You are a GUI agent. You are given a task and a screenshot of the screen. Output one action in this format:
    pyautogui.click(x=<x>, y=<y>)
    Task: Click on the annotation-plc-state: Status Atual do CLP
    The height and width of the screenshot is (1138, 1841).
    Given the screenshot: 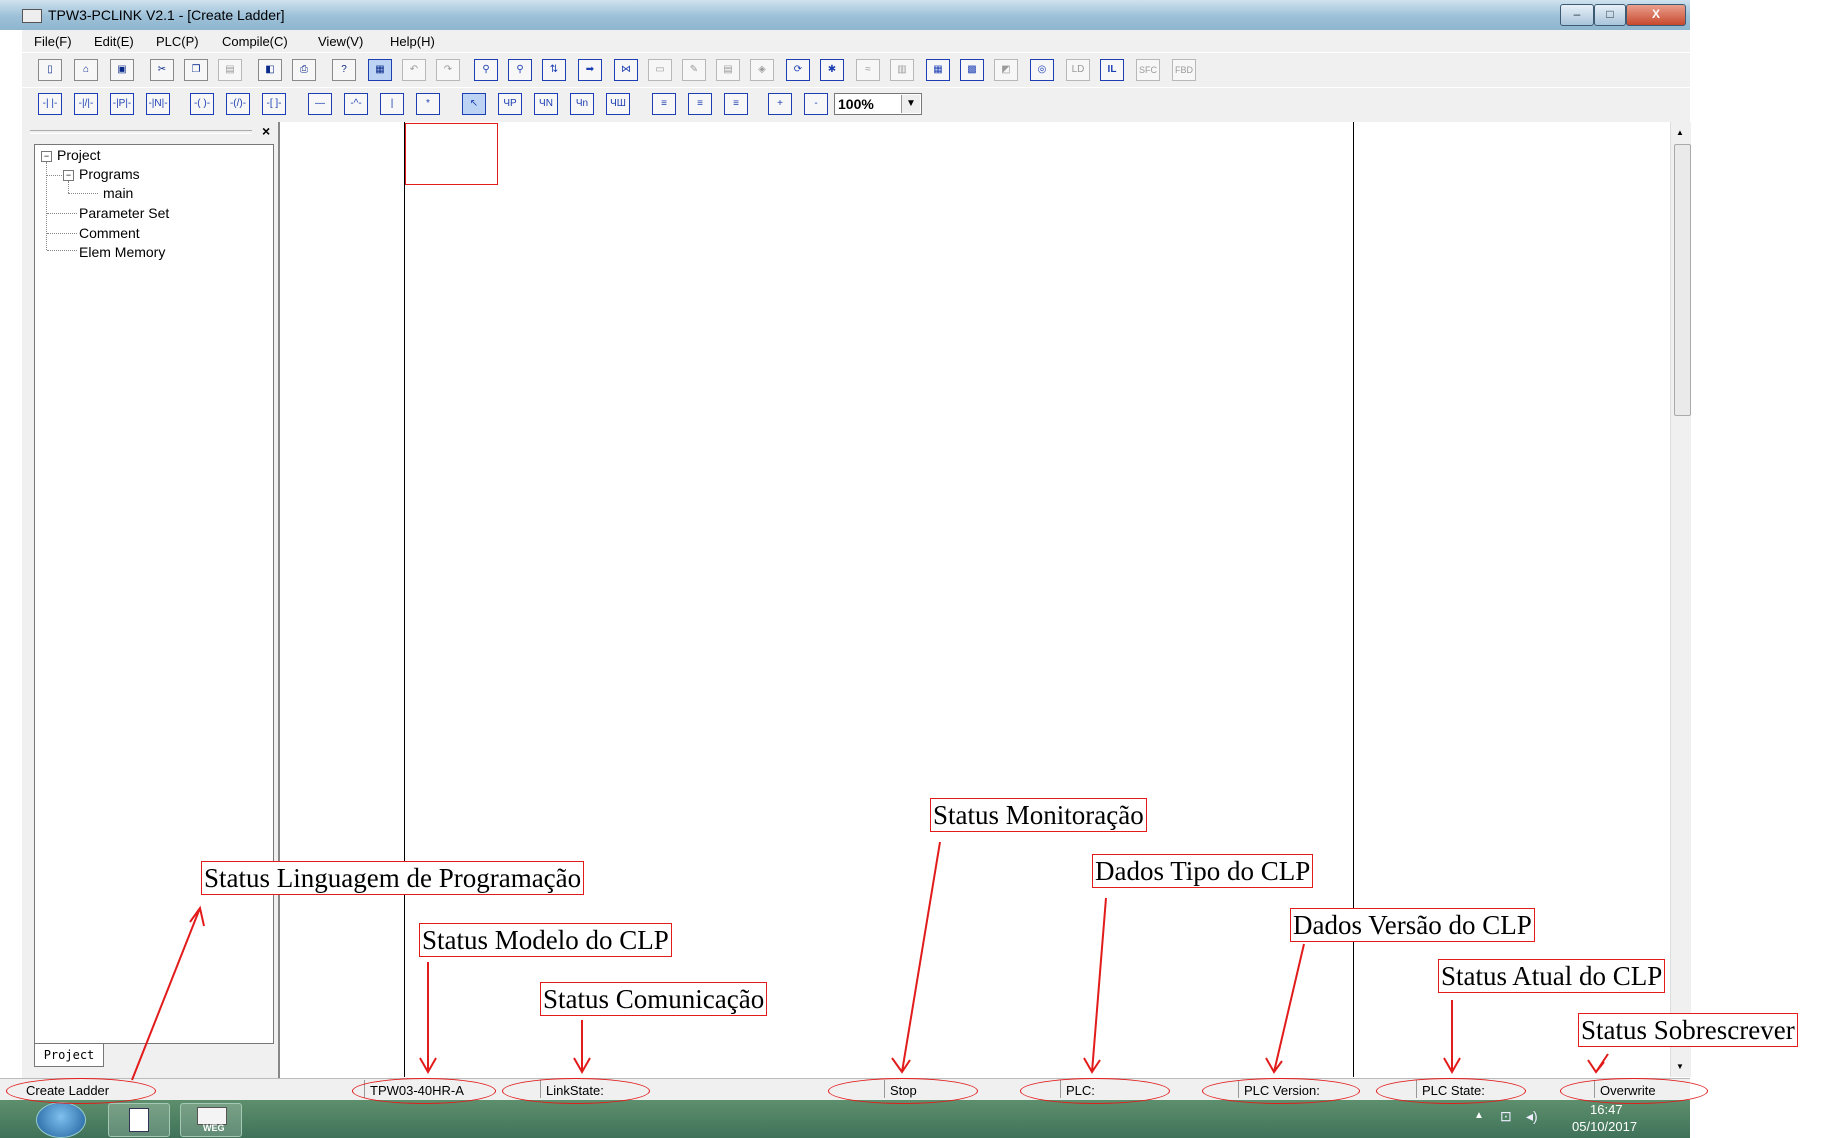 What is the action you would take?
    pyautogui.click(x=1552, y=976)
    